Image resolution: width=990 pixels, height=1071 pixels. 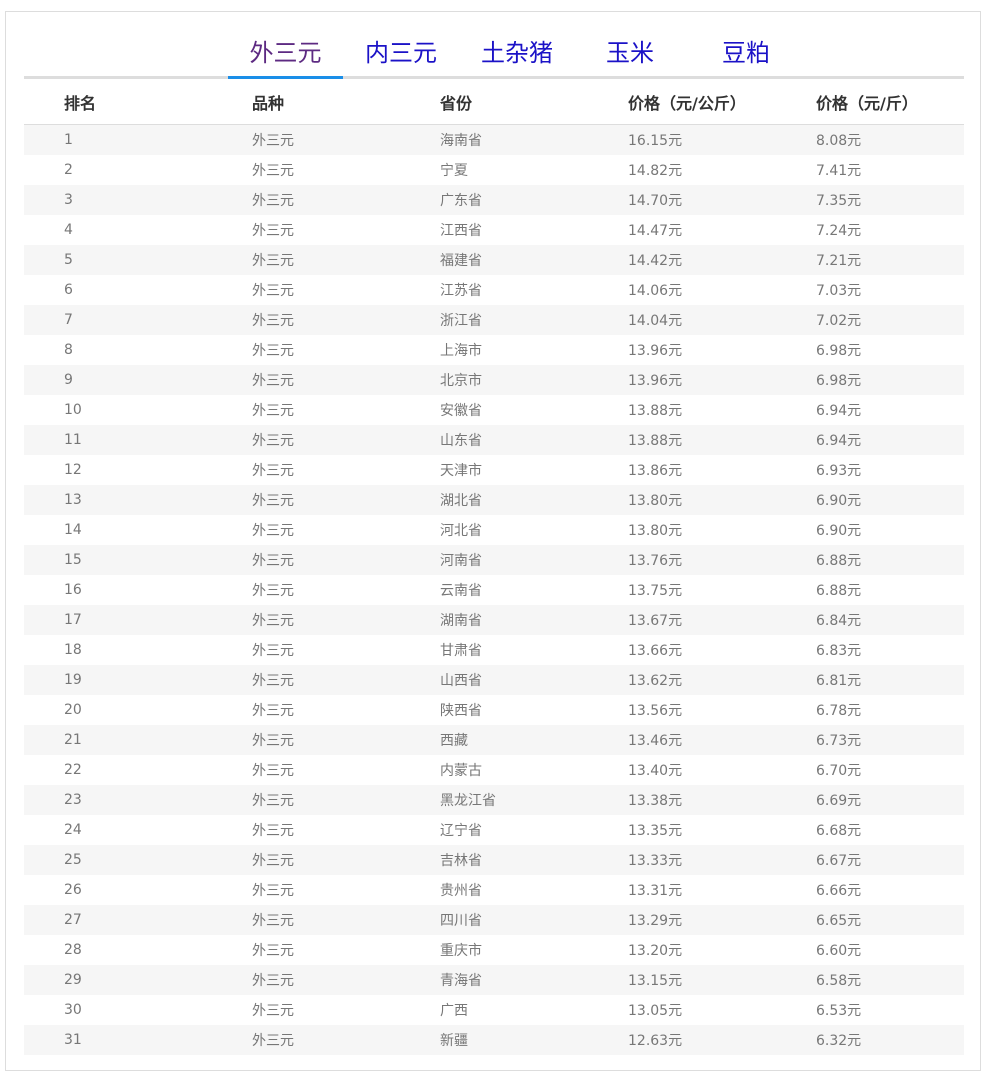 I want to click on cell-rank: 6, so click(x=68, y=290).